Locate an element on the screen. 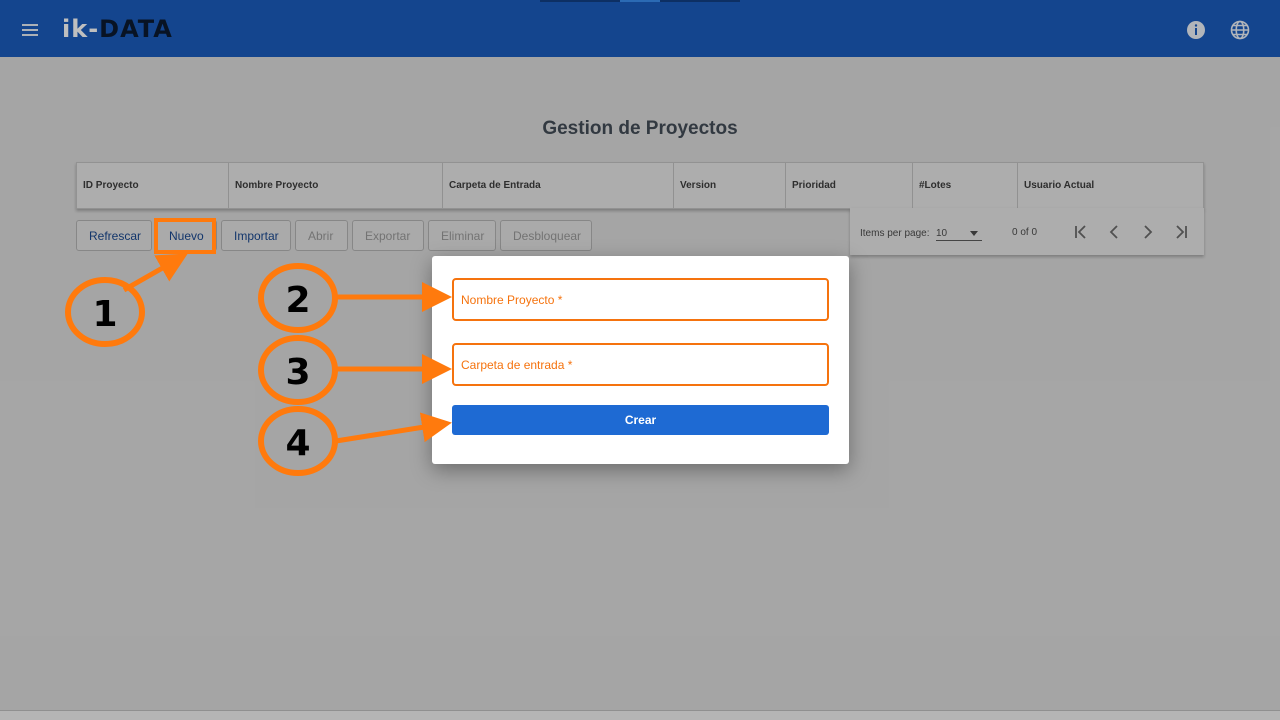  project-name-field is located at coordinates (640, 299).